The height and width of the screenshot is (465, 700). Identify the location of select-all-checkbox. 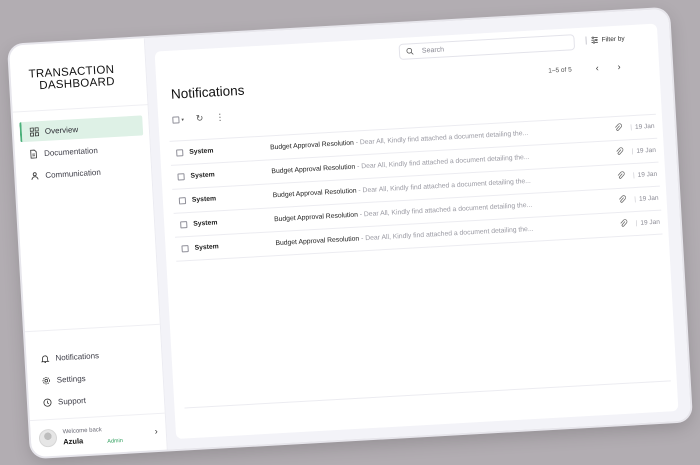
(176, 120).